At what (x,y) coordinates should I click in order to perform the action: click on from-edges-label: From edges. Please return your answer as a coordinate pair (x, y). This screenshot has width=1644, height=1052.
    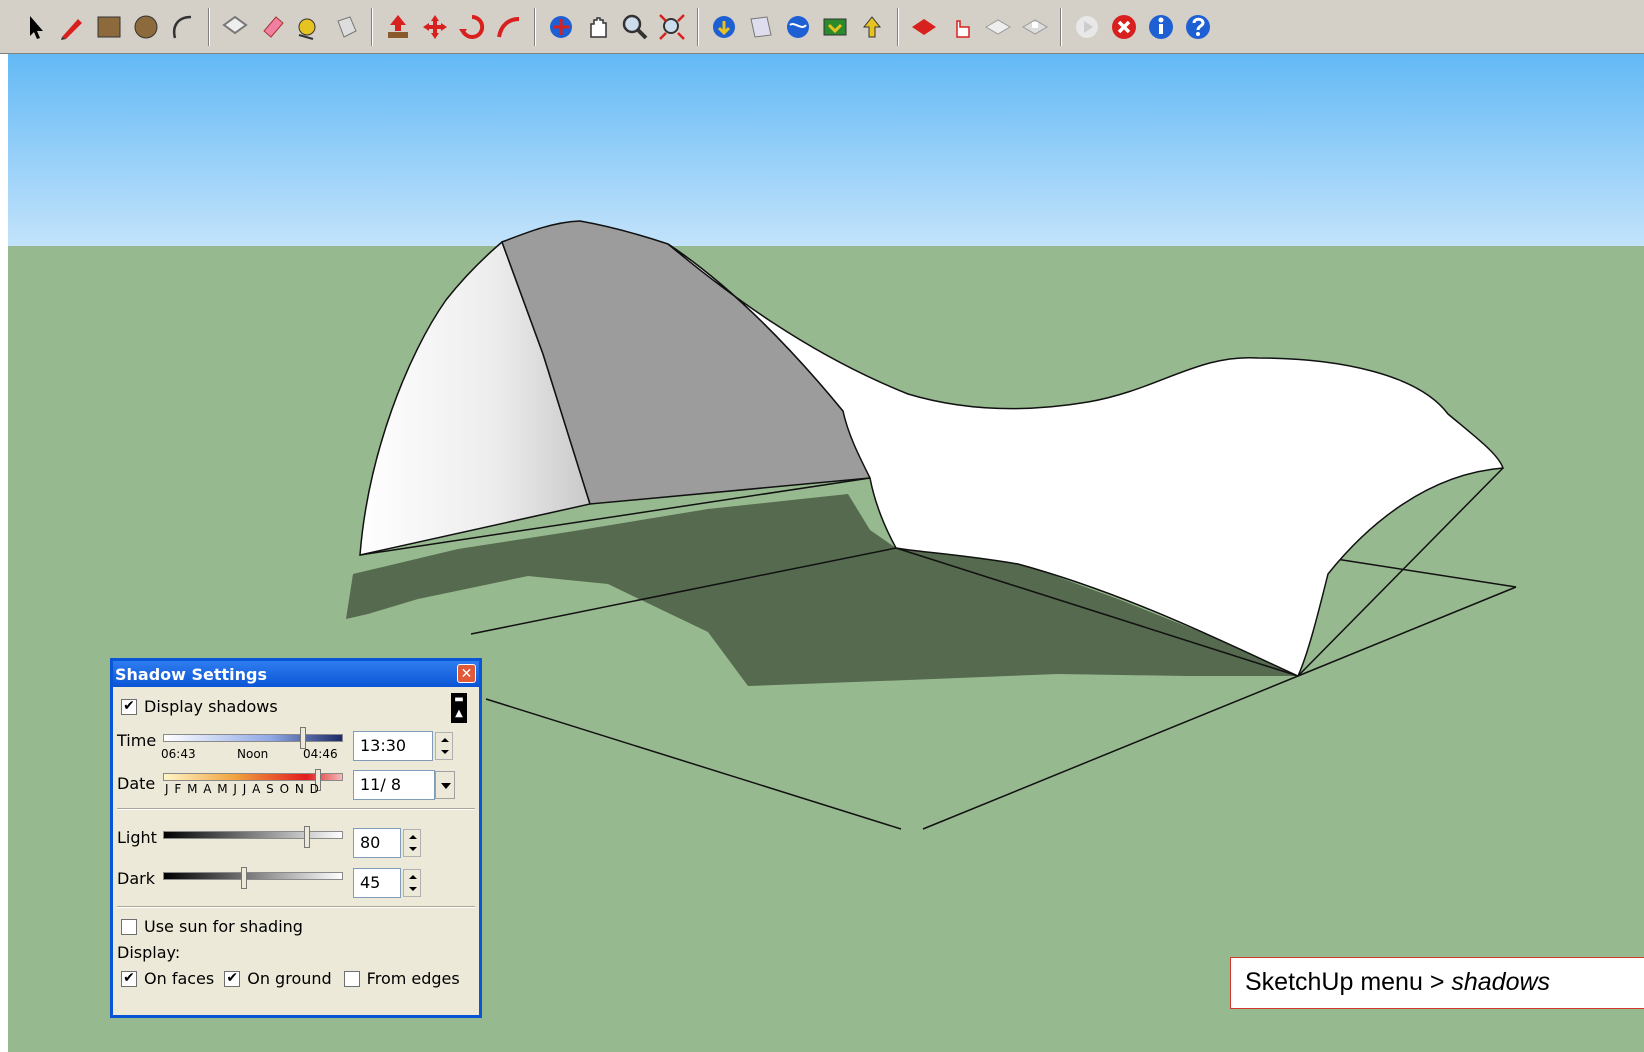
    Looking at the image, I should click on (413, 978).